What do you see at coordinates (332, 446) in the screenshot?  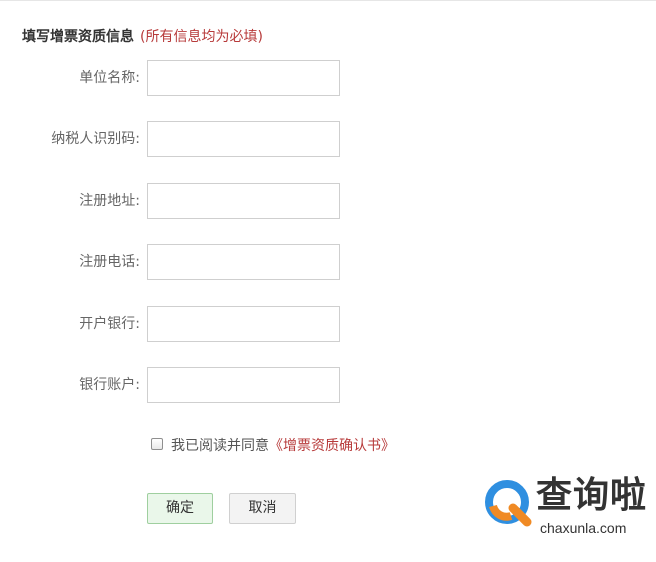 I see `agreement-document-link: 《增票资质确认书》` at bounding box center [332, 446].